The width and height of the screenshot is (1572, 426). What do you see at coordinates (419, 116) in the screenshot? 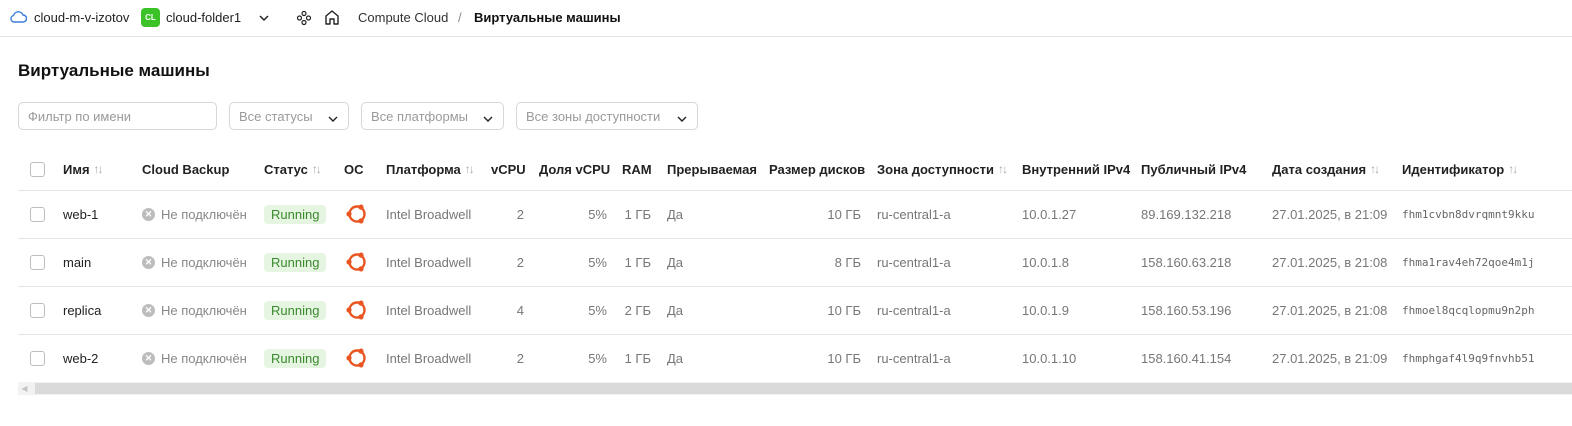
I see `platform-filter-value: Все платформы` at bounding box center [419, 116].